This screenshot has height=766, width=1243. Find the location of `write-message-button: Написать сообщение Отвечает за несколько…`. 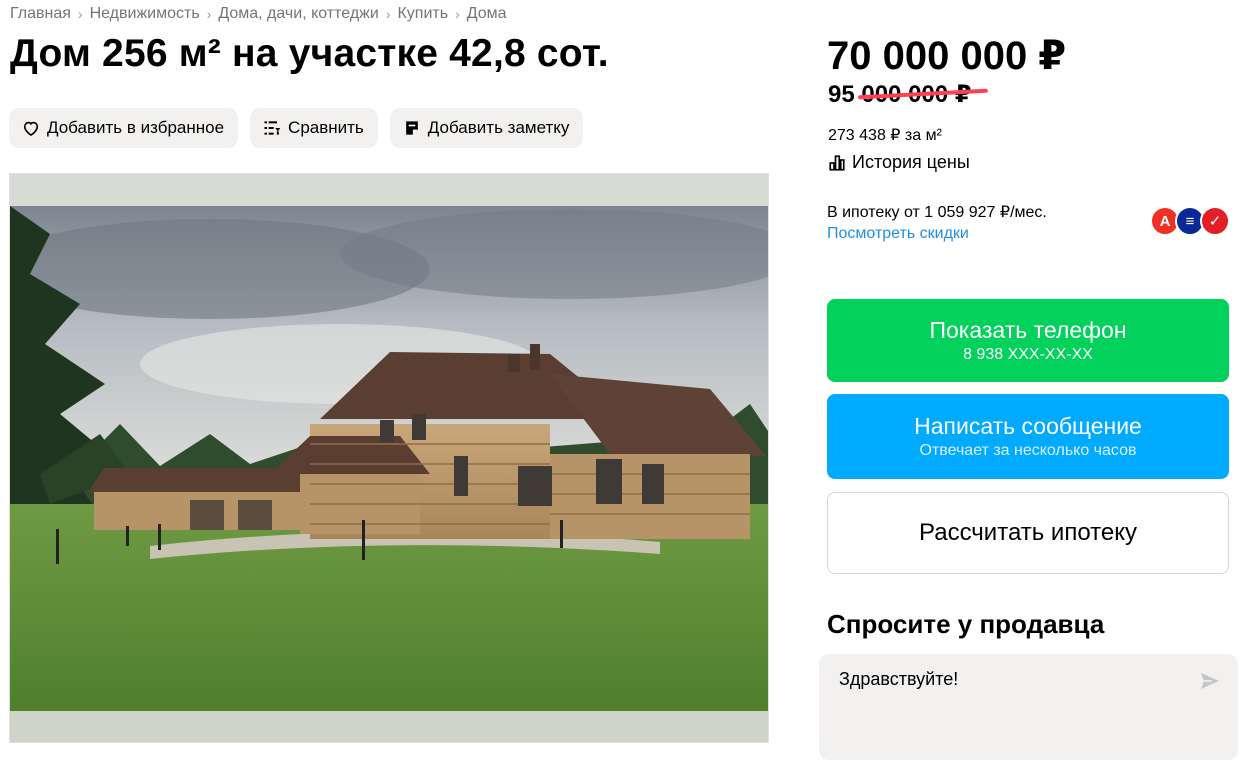

write-message-button: Написать сообщение Отвечает за несколько… is located at coordinates (1028, 436).